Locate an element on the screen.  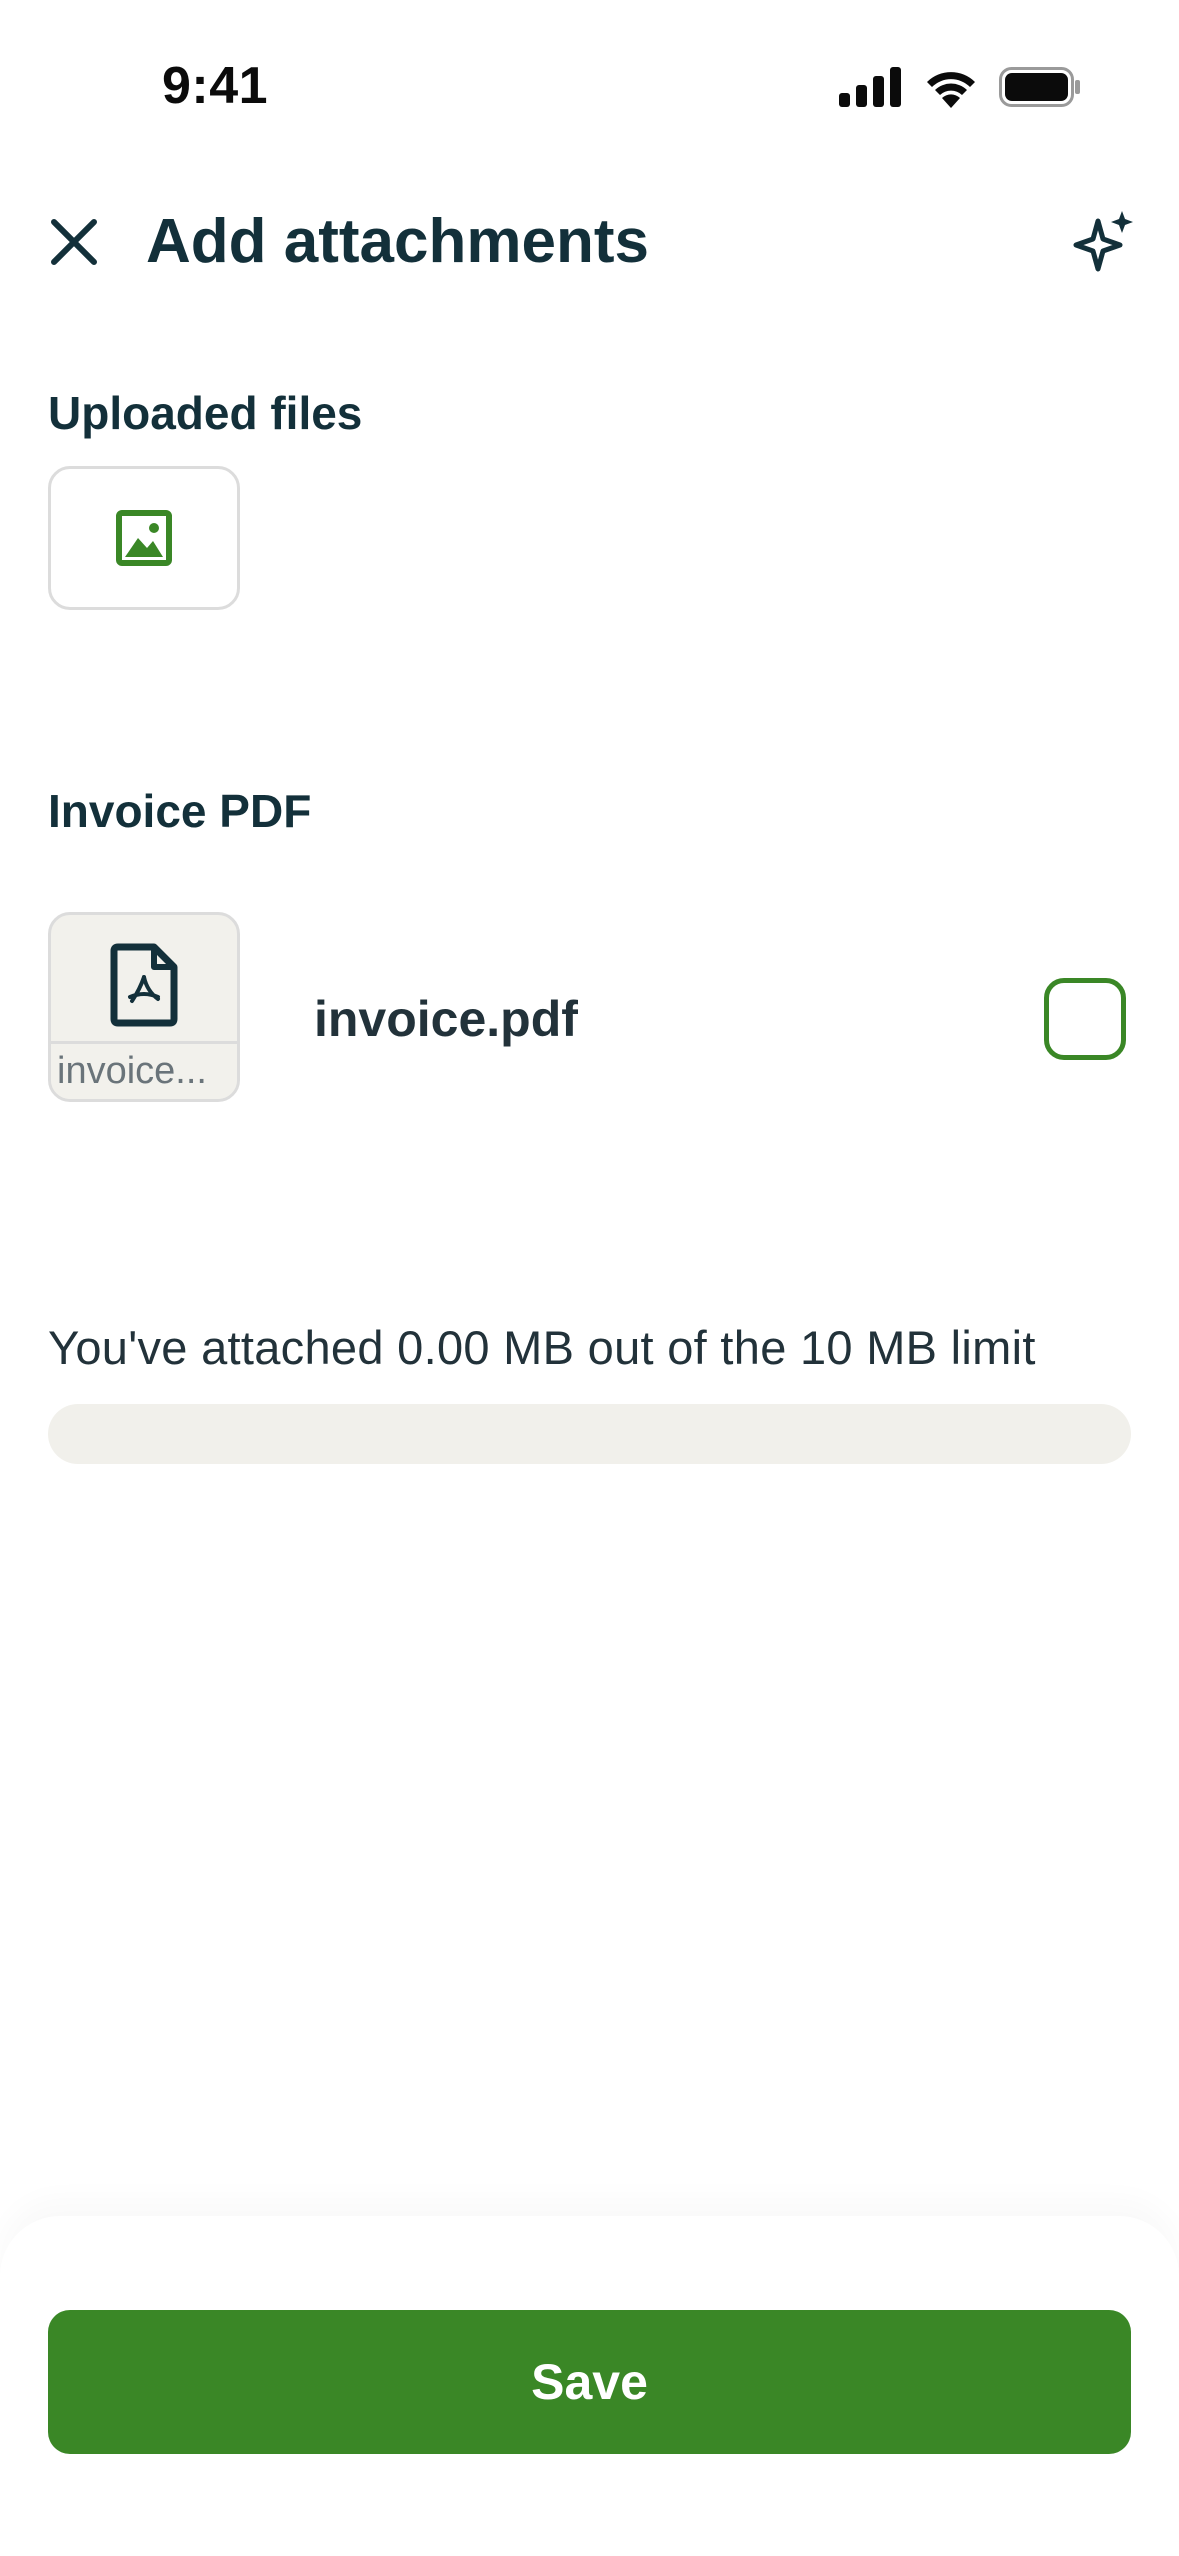
close-button is located at coordinates (74, 242).